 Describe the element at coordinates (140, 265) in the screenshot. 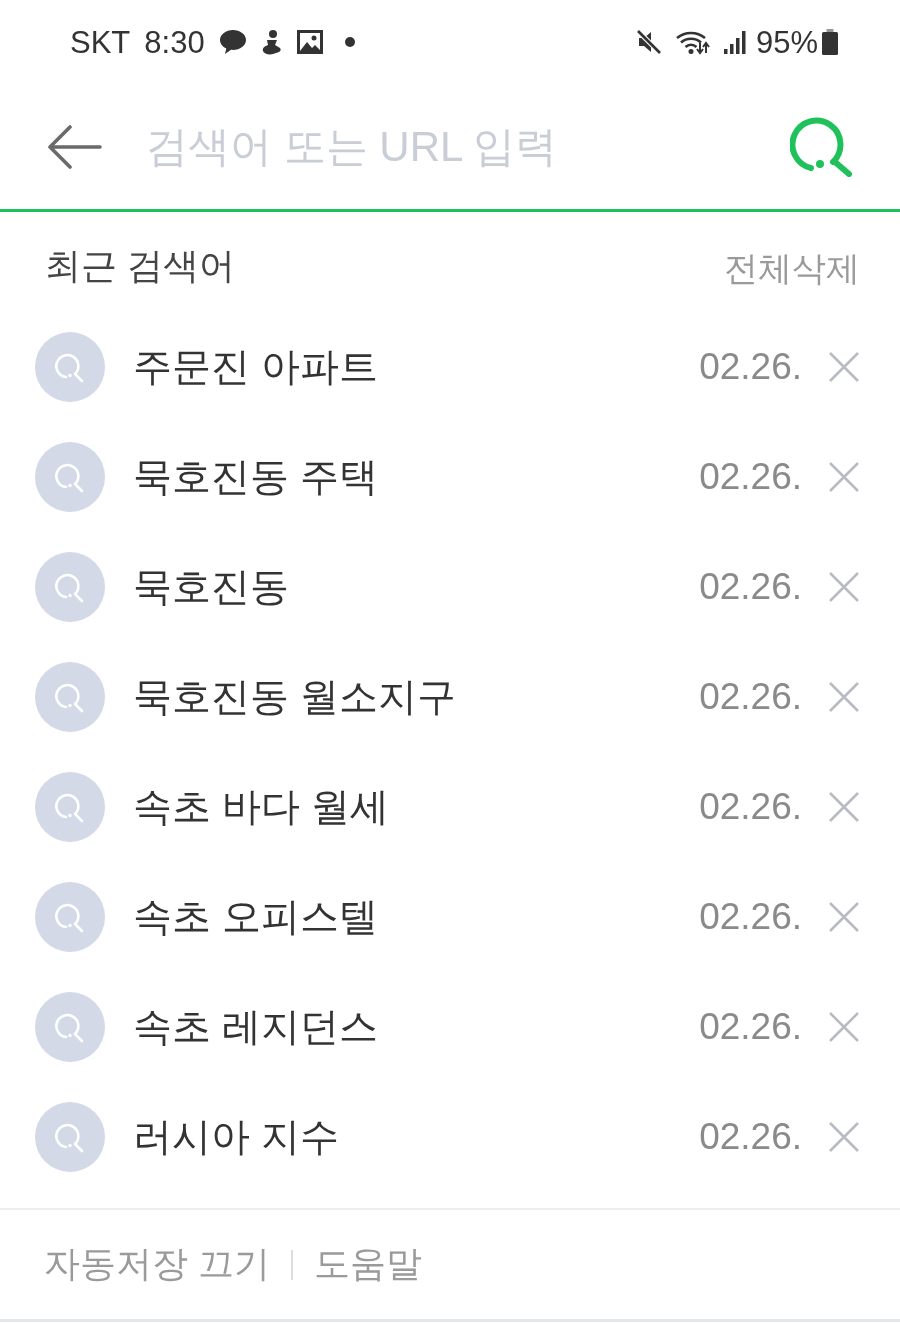

I see `section-title: 최근 검색어` at that location.